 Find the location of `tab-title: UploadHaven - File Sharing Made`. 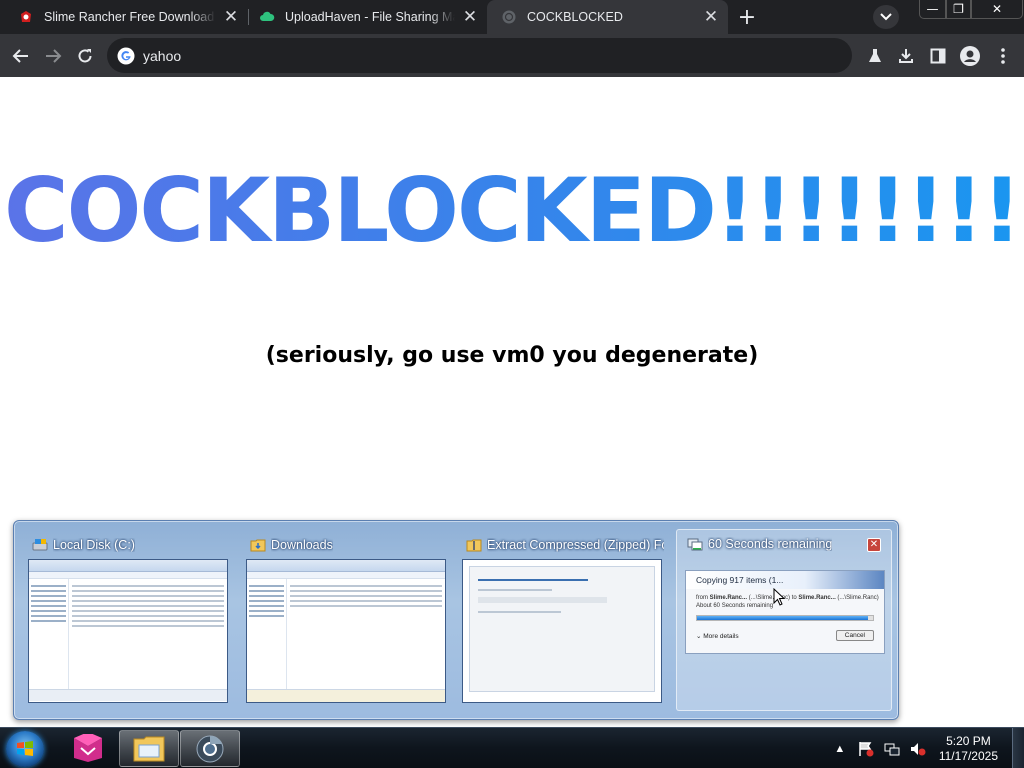

tab-title: UploadHaven - File Sharing Made is located at coordinates (370, 17).